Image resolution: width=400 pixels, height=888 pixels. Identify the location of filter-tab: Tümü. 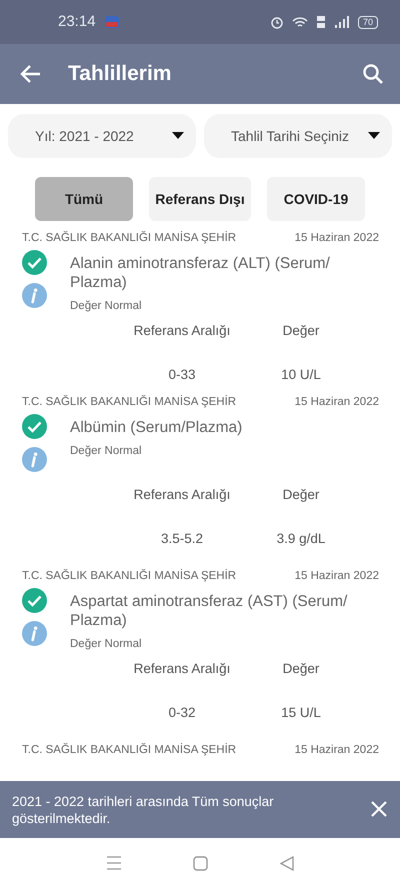
(84, 199).